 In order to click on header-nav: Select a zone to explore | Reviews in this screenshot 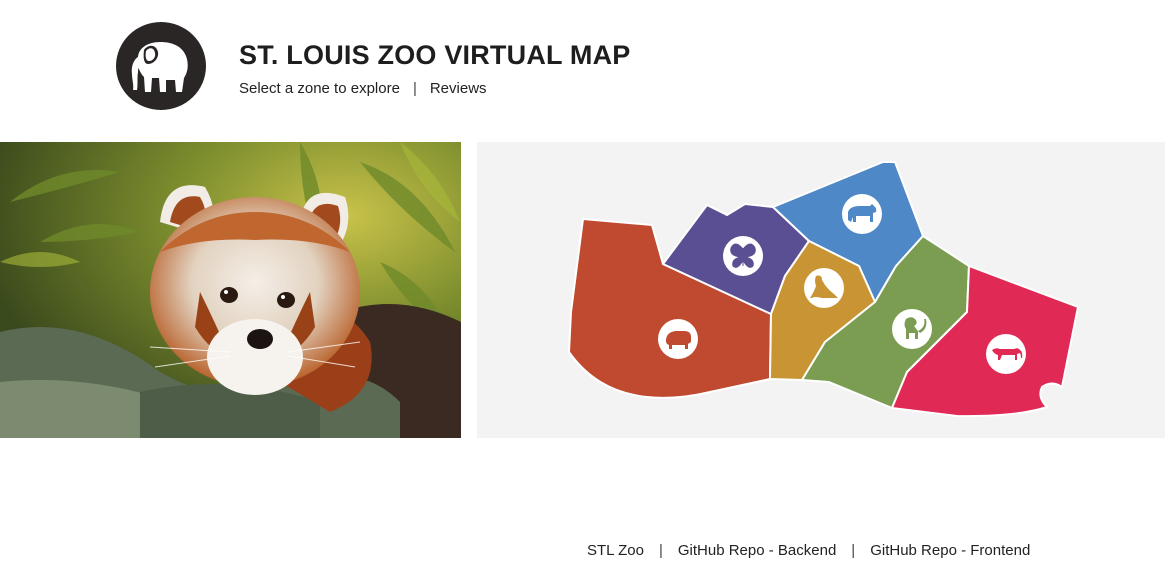, I will do `click(363, 88)`.